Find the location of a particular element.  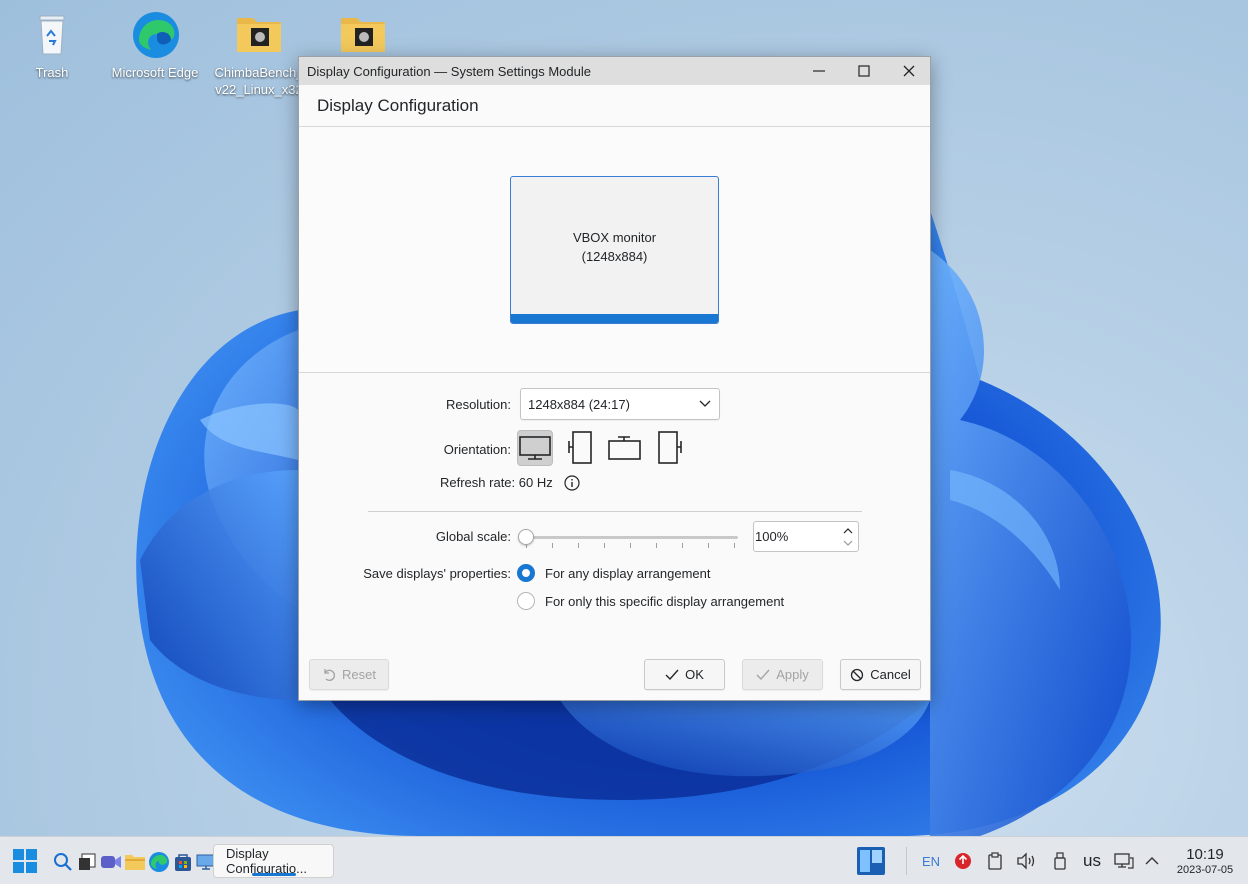

orientation-portrait-left-button is located at coordinates (580, 448).